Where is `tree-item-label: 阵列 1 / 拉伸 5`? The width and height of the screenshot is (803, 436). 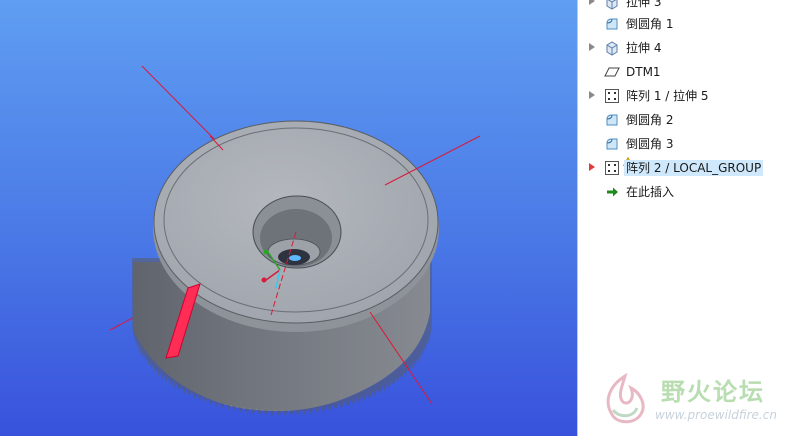 tree-item-label: 阵列 1 / 拉伸 5 is located at coordinates (667, 96).